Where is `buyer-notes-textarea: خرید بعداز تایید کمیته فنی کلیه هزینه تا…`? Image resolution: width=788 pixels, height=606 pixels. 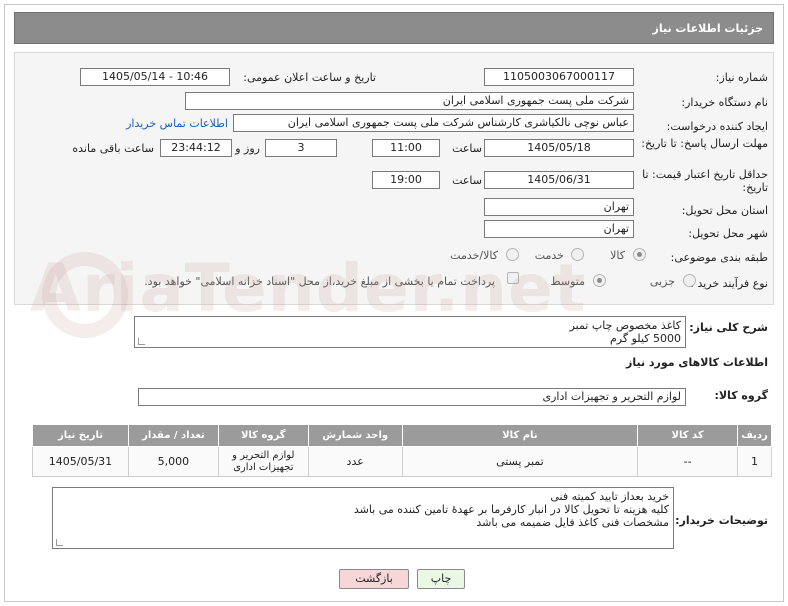
buyer-notes-textarea: خرید بعداز تایید کمیته فنی کلیه هزینه تا… is located at coordinates (363, 518).